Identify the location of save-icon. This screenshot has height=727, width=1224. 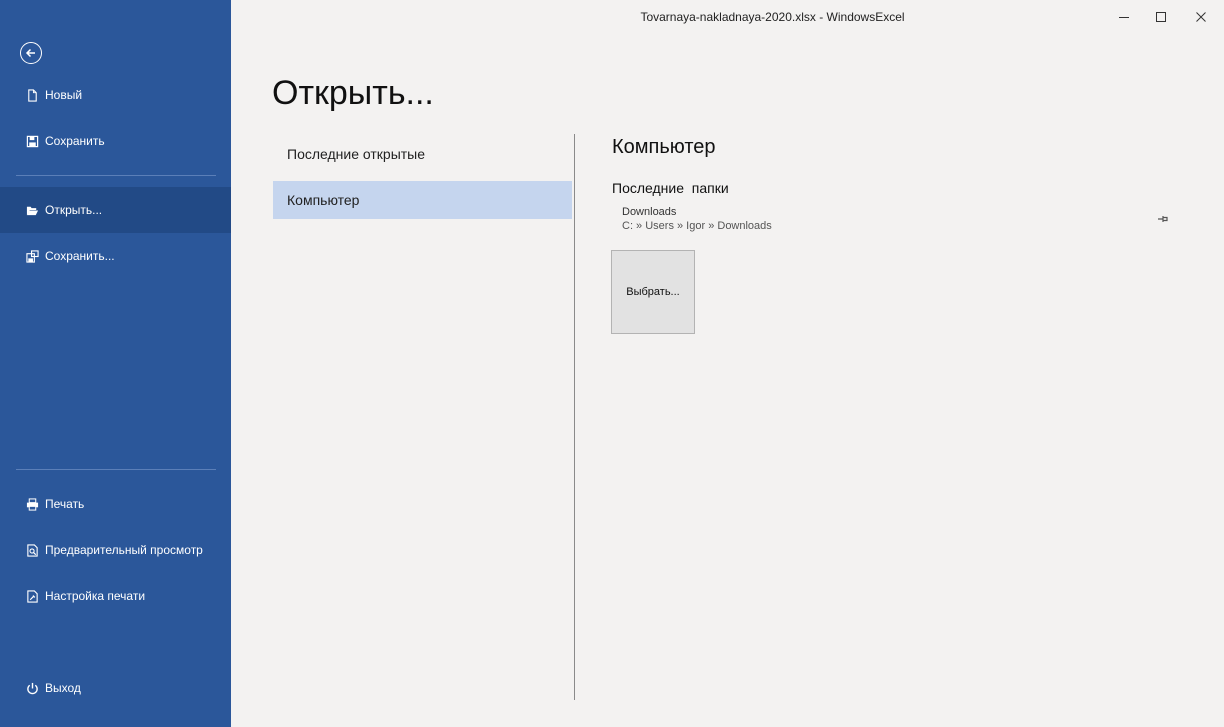
(32, 141).